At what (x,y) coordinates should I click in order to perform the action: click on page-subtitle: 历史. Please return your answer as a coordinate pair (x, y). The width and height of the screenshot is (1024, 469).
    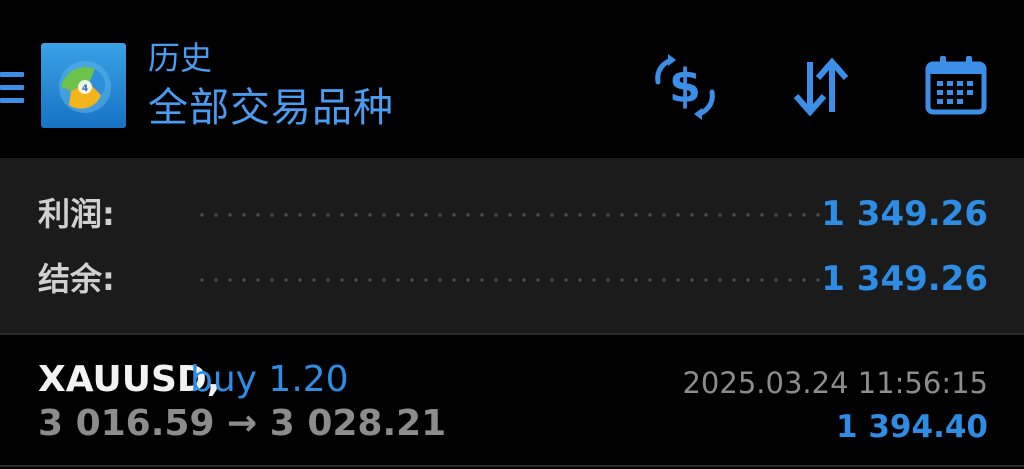
    Looking at the image, I should click on (180, 58).